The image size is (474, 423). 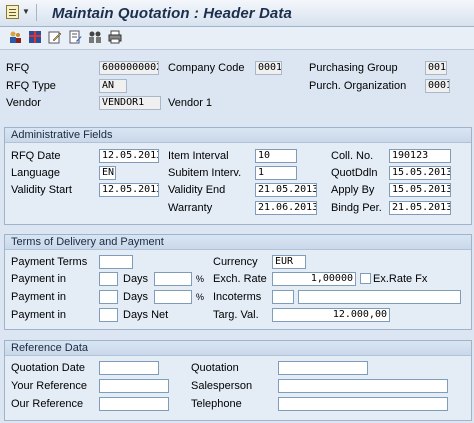 What do you see at coordinates (268, 68) in the screenshot?
I see `company-code-field: 0001` at bounding box center [268, 68].